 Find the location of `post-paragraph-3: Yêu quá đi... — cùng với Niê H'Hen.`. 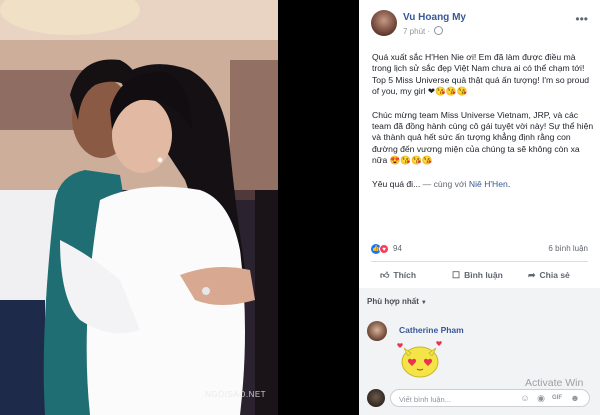

post-paragraph-3: Yêu quá đi... — cùng với Niê H'Hen. is located at coordinates (483, 184).